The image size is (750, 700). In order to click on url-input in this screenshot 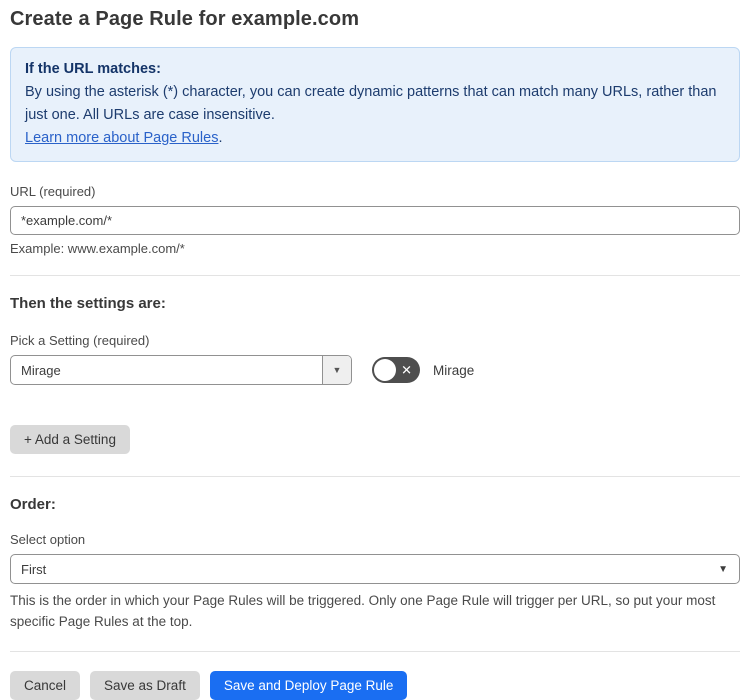, I will do `click(375, 220)`.